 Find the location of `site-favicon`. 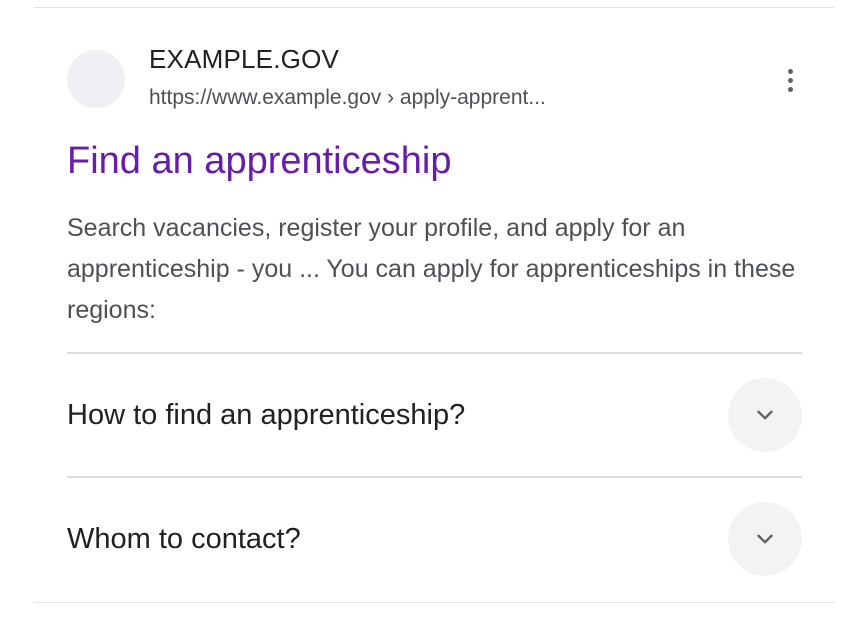

site-favicon is located at coordinates (96, 79).